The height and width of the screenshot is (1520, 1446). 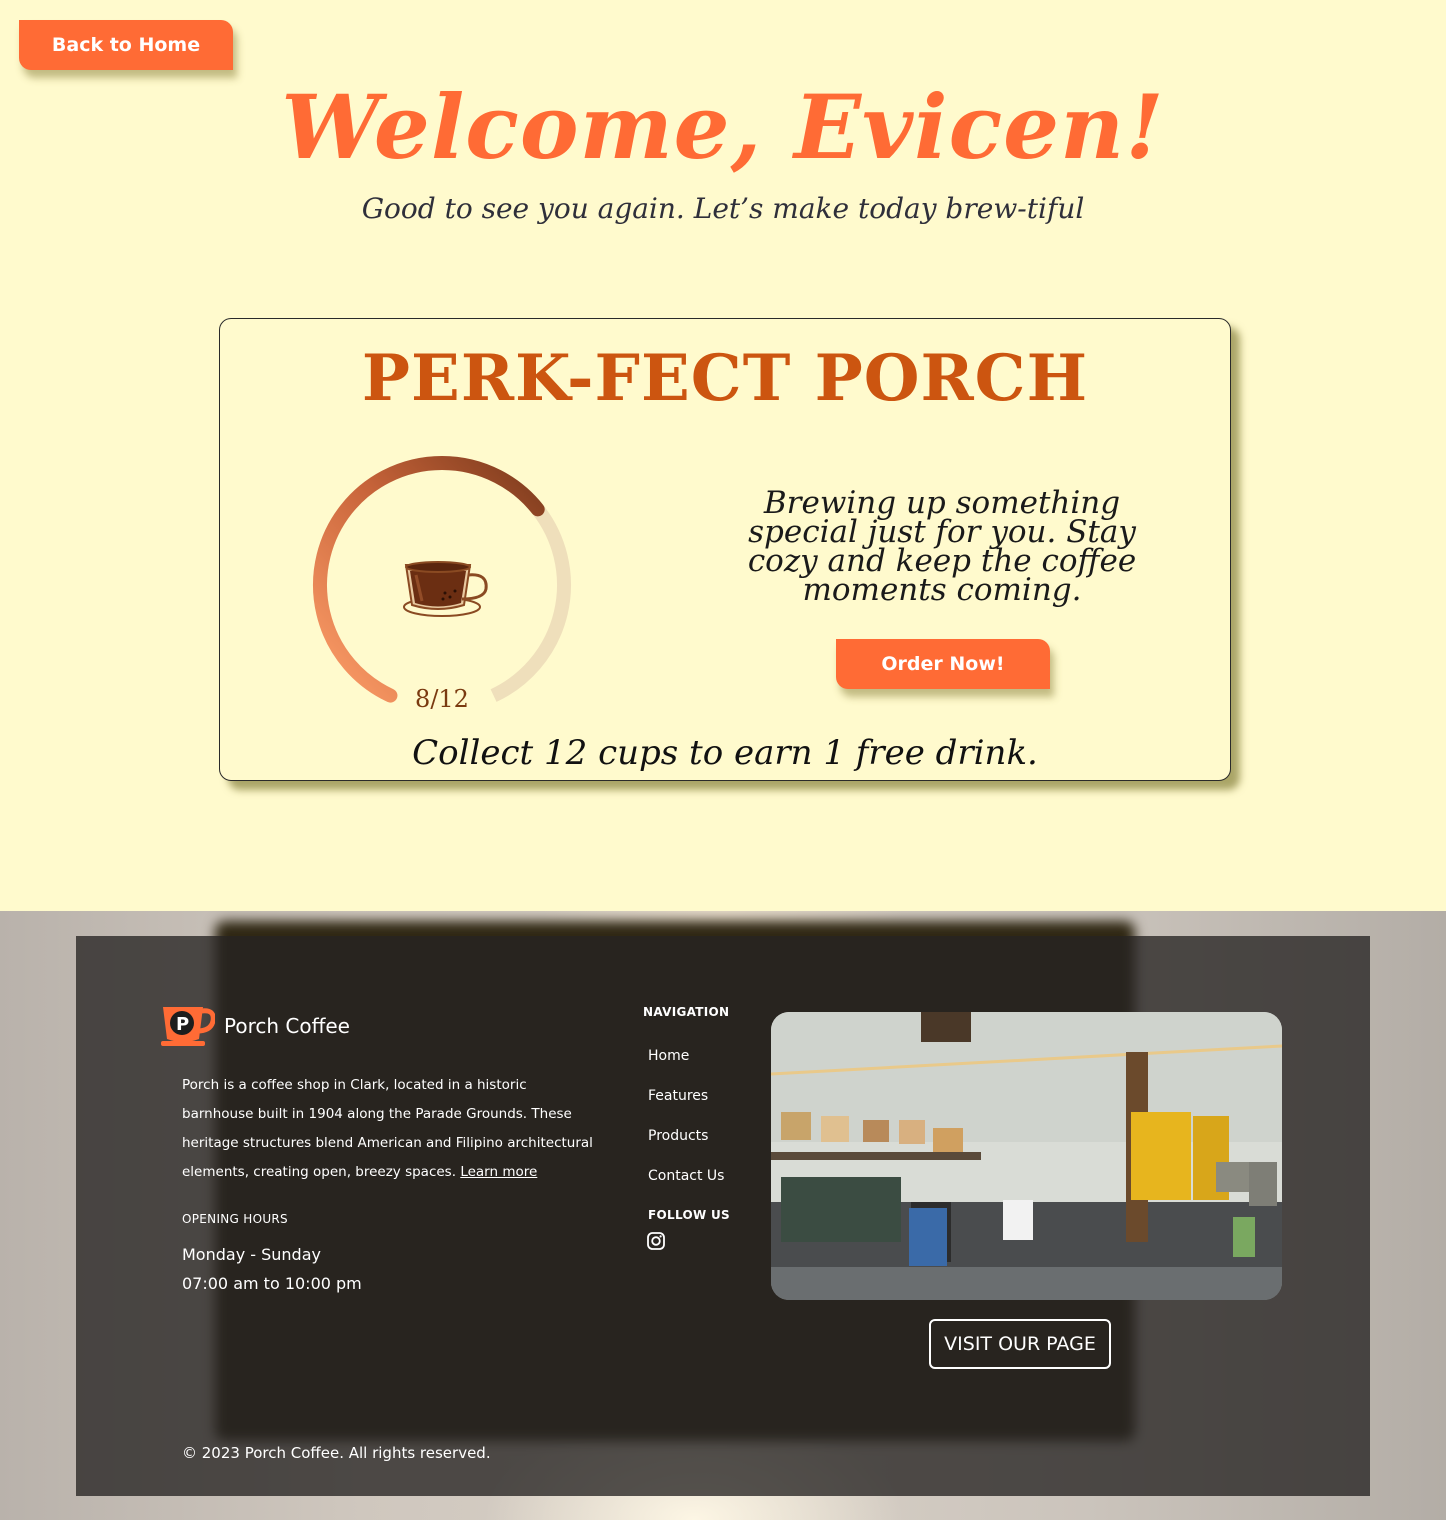 What do you see at coordinates (943, 664) in the screenshot?
I see `order-now-button: Order Now!` at bounding box center [943, 664].